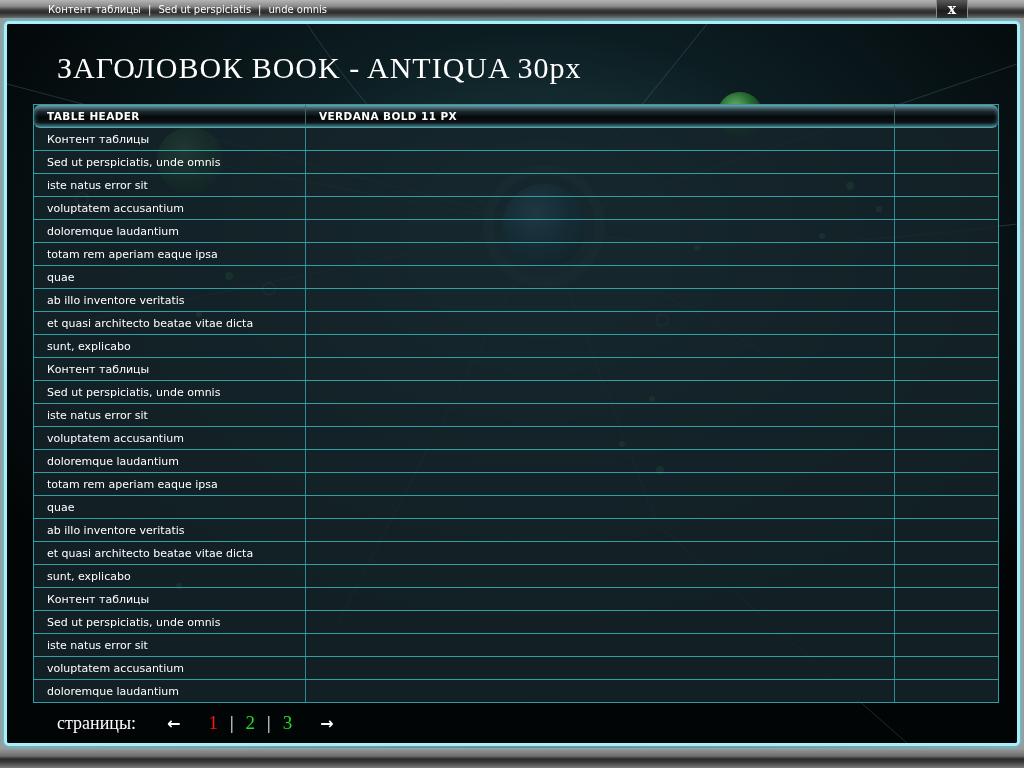 This screenshot has width=1024, height=768. Describe the element at coordinates (205, 9) in the screenshot. I see `nav-link: Sed ut perspiciatis` at that location.